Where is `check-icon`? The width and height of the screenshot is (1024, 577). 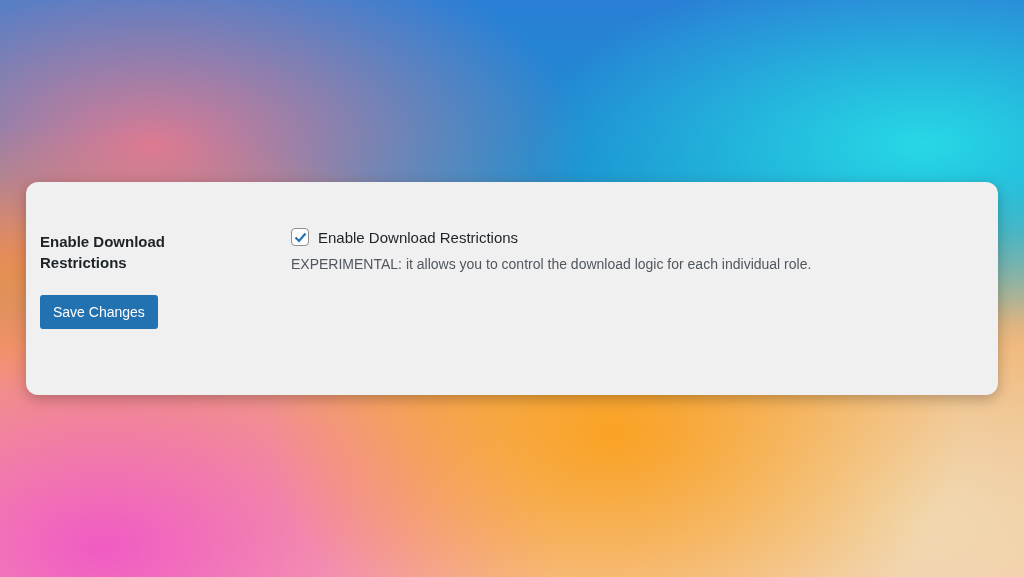
check-icon is located at coordinates (300, 237).